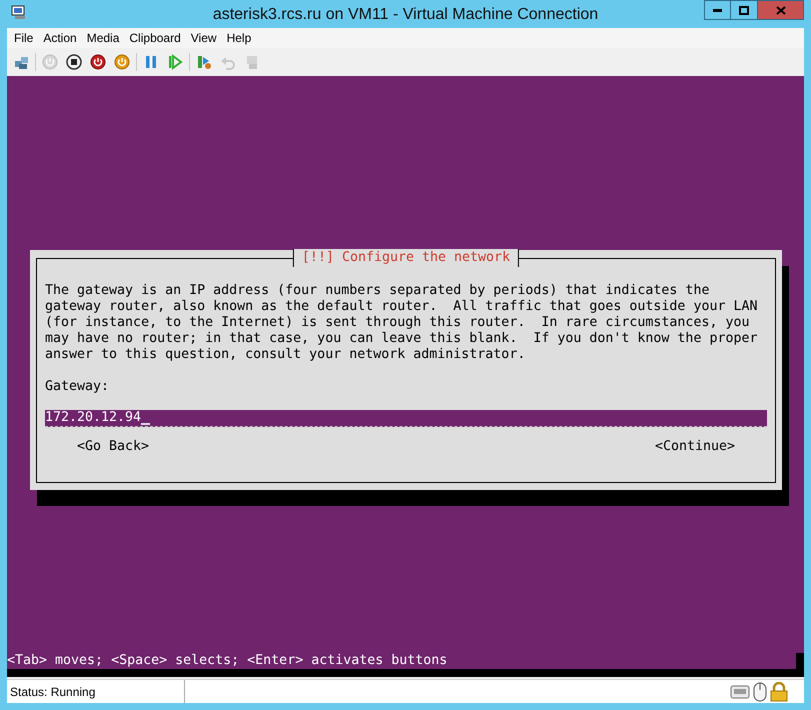 The height and width of the screenshot is (710, 811). What do you see at coordinates (227, 661) in the screenshot?
I see `help-line: <Tab> moves; <Space> selects; <Enter> activates buttons` at bounding box center [227, 661].